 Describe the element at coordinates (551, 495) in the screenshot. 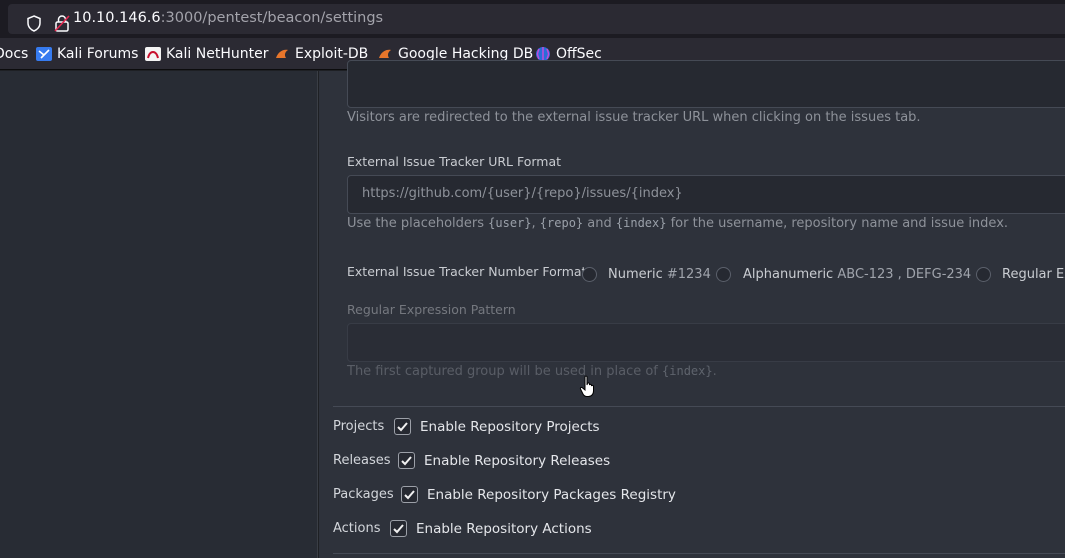

I see `packages-checkbox-label: Enable Repository Packages Registry` at that location.